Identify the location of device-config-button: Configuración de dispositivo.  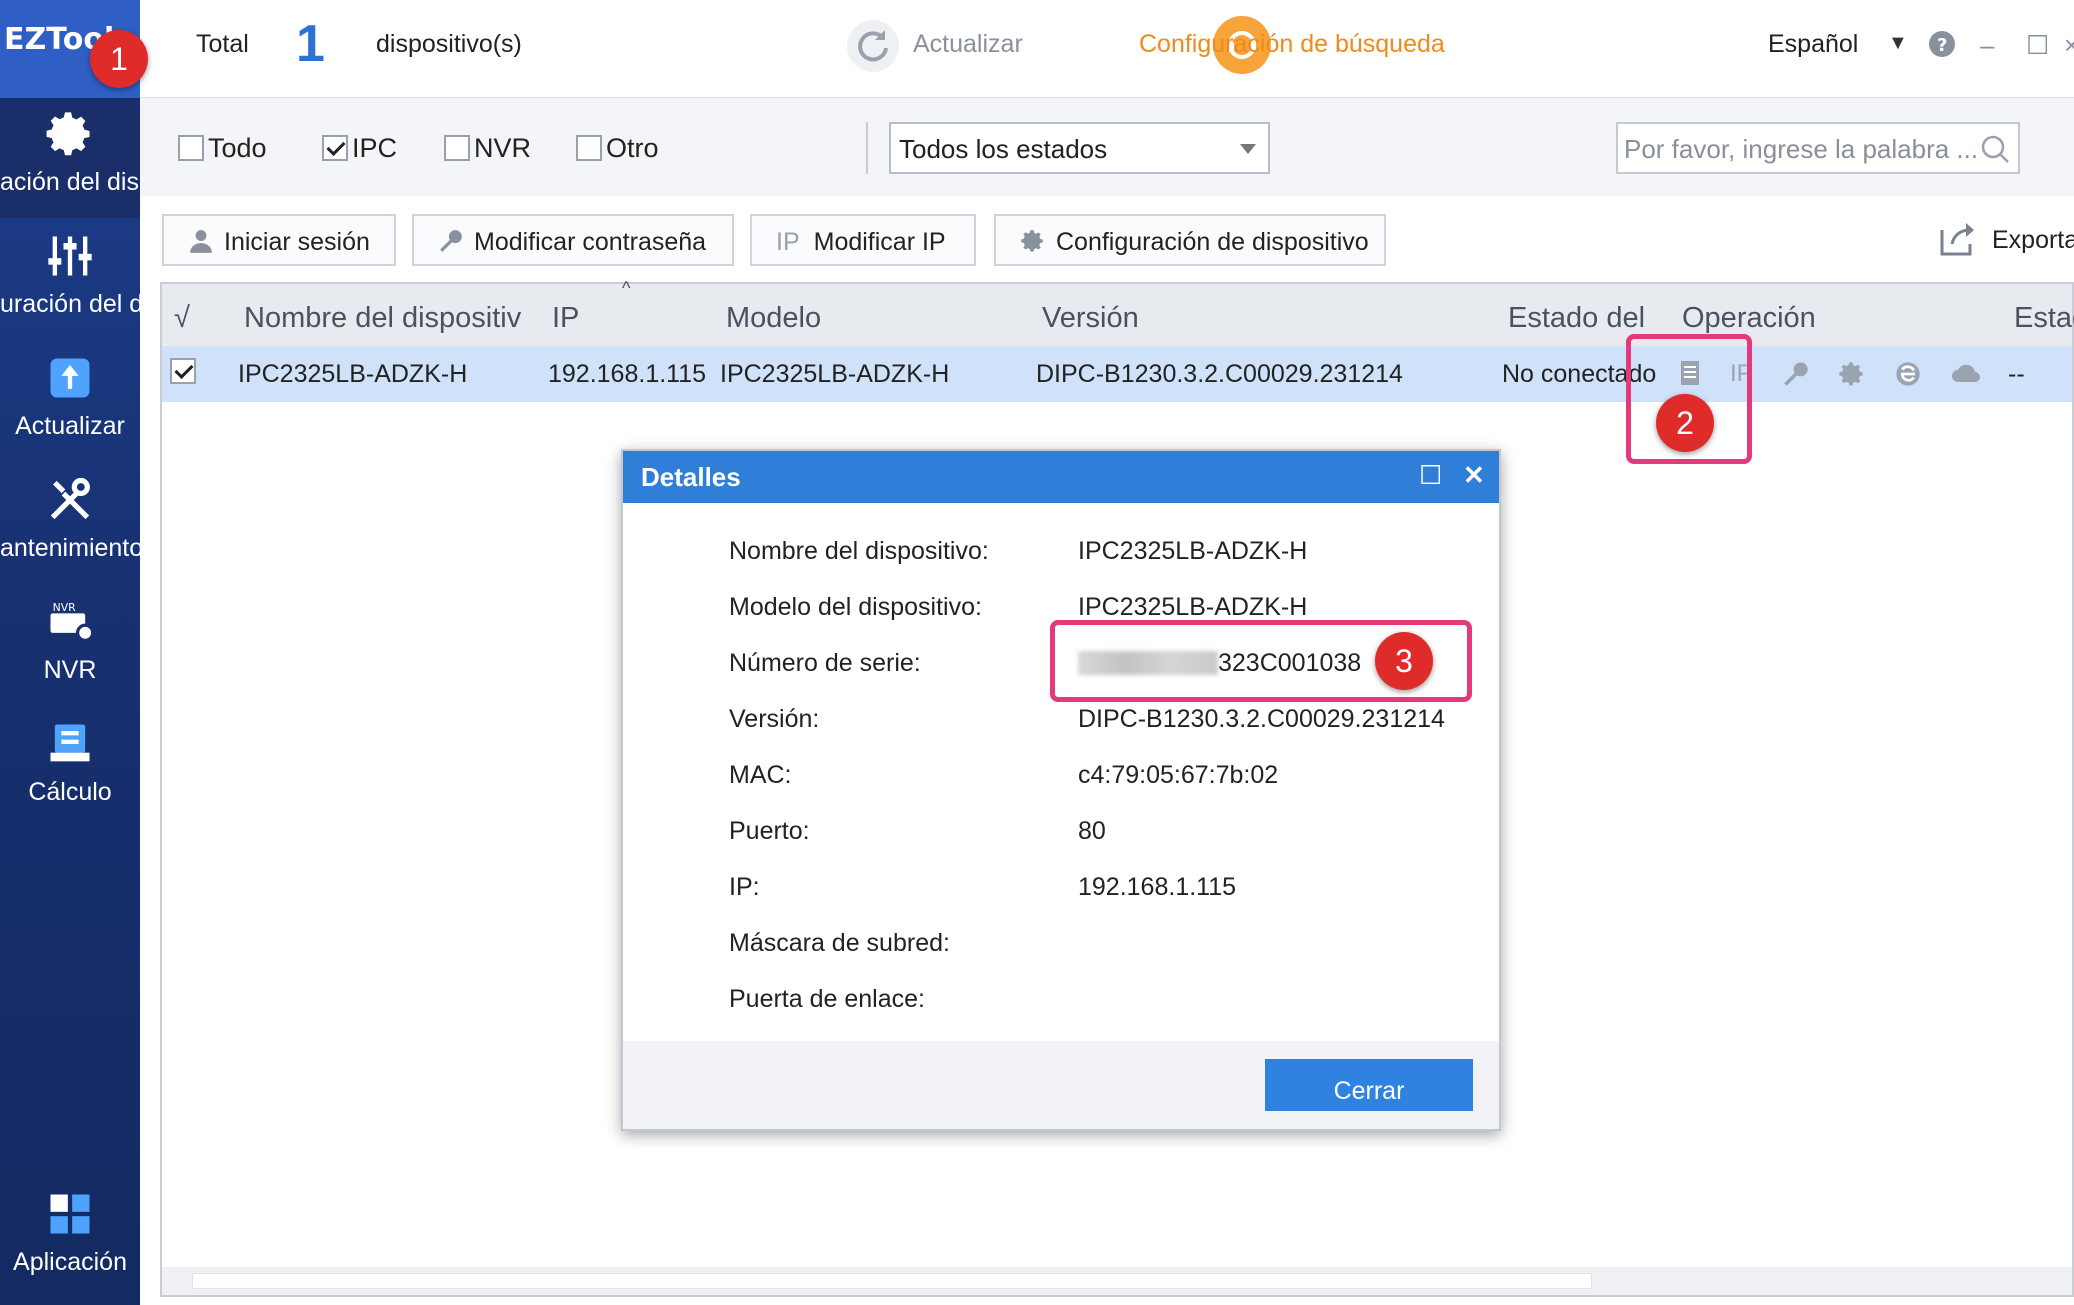
(1190, 240).